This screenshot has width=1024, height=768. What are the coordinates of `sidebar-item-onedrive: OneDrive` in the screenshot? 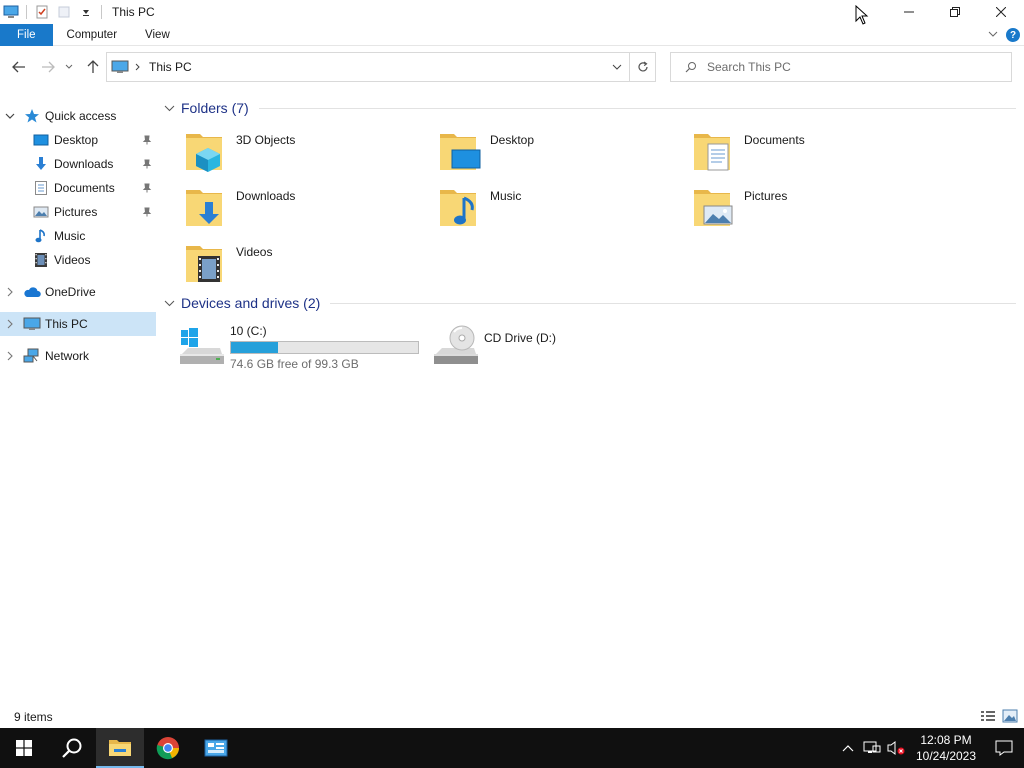 It's located at (78, 292).